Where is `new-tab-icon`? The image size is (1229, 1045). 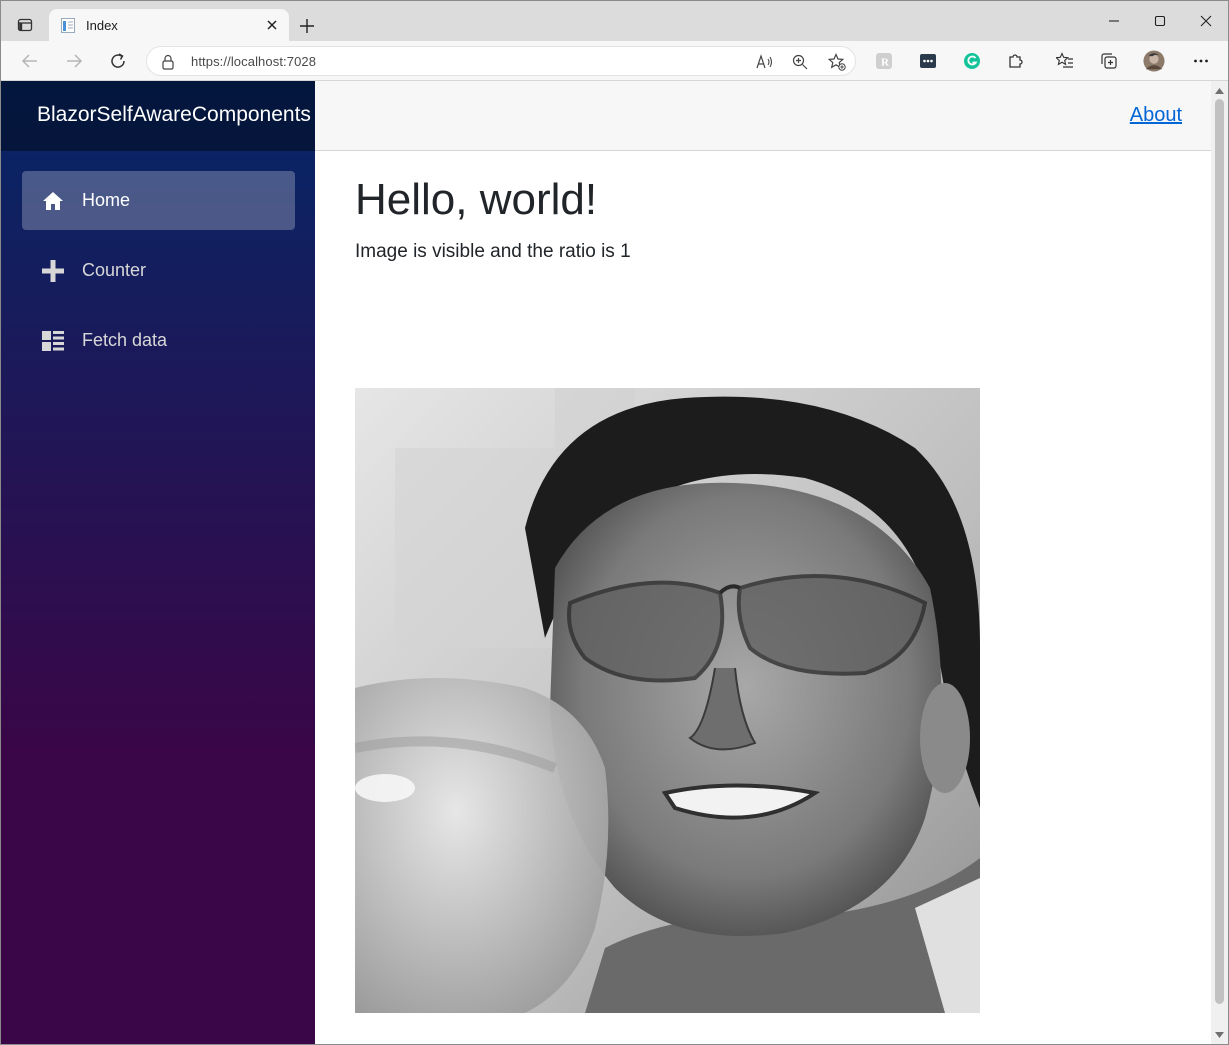
new-tab-icon is located at coordinates (307, 26).